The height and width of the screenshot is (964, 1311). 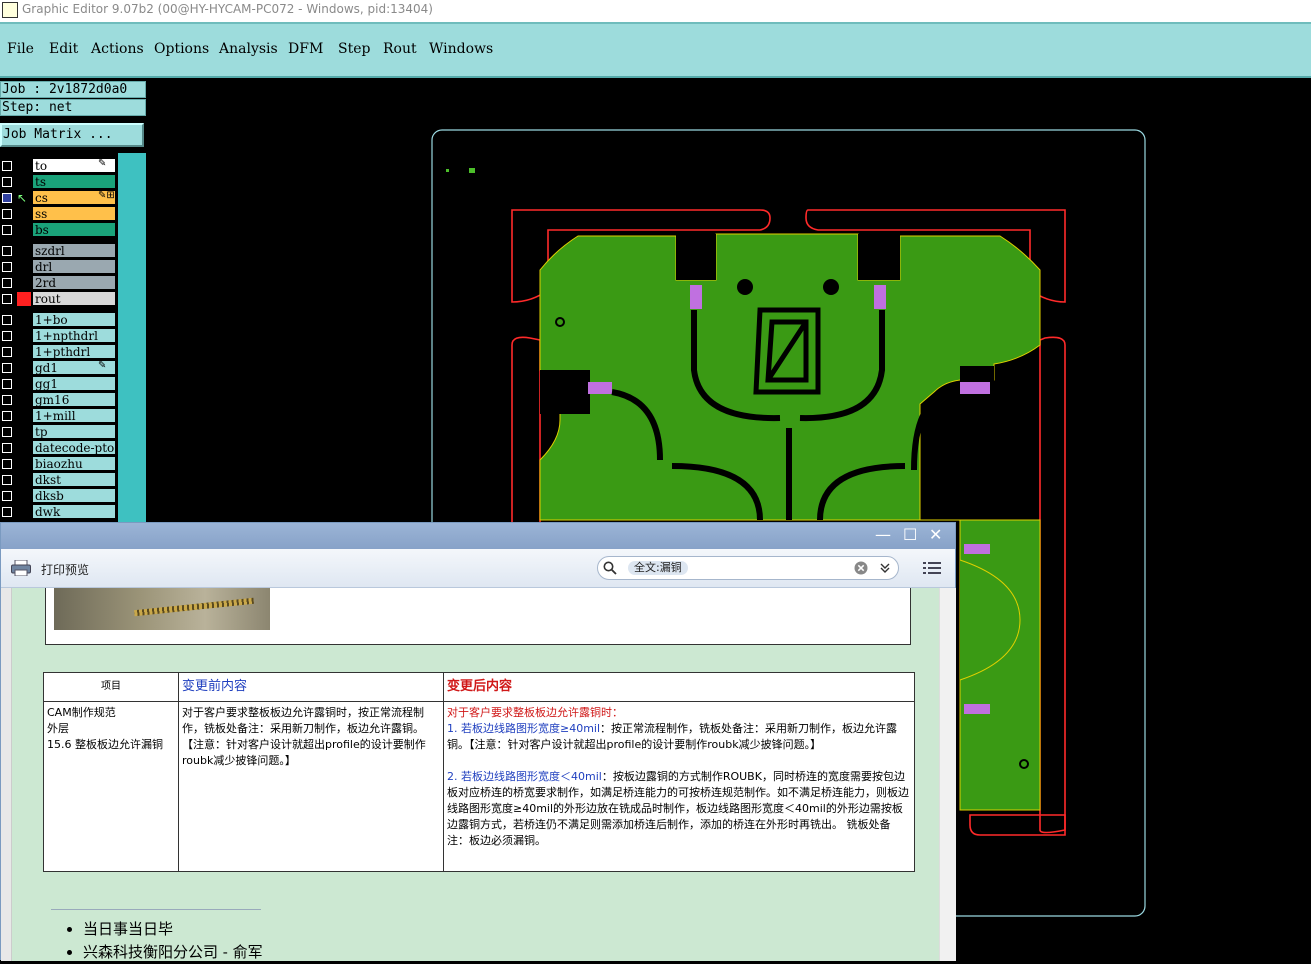 What do you see at coordinates (59, 198) in the screenshot?
I see `layer-row-cs: ↖ cs ✎⊞` at bounding box center [59, 198].